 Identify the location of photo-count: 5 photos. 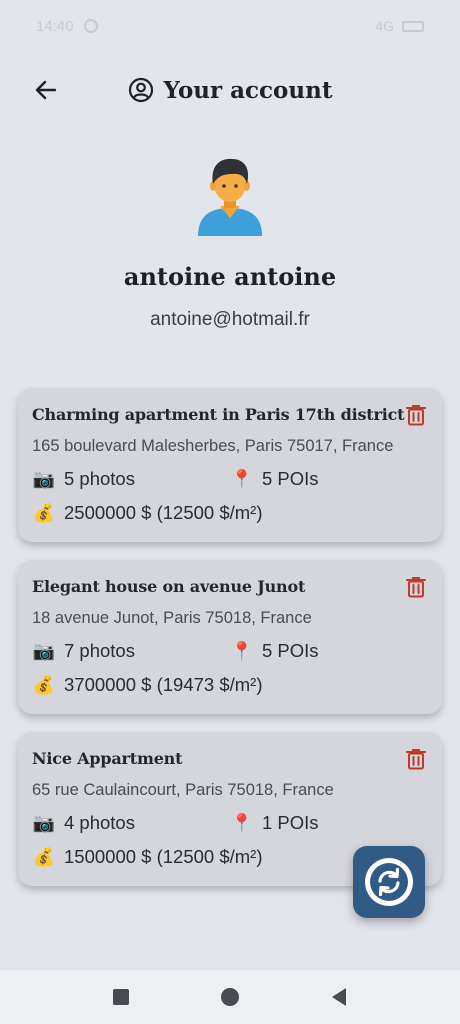
(99, 478).